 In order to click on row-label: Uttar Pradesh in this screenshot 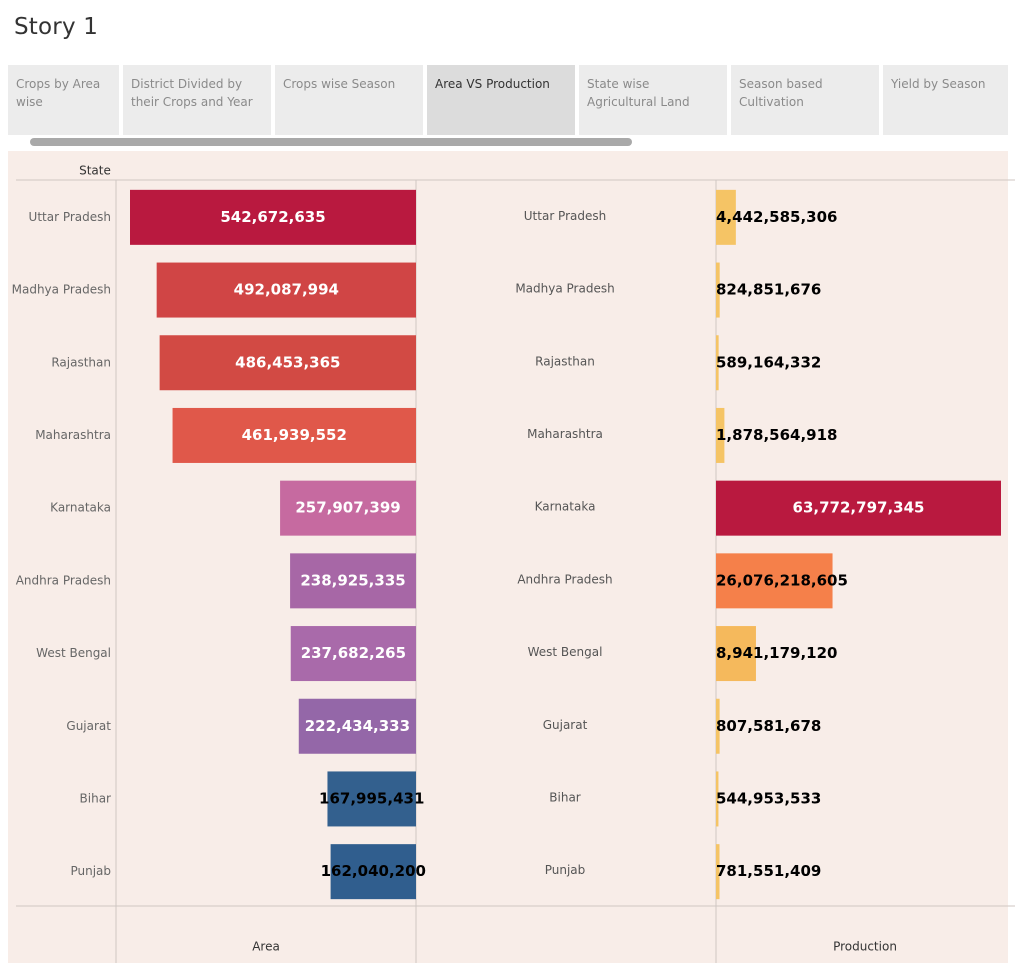, I will do `click(70, 217)`.